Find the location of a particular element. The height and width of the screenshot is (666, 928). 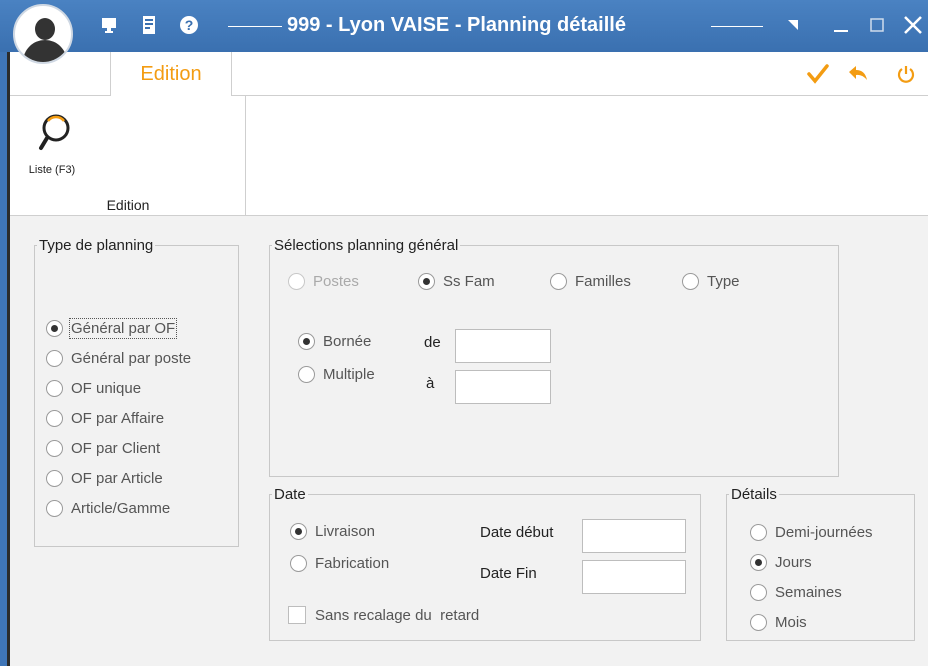

radio-general-par-of: Général par OF is located at coordinates (112, 328).